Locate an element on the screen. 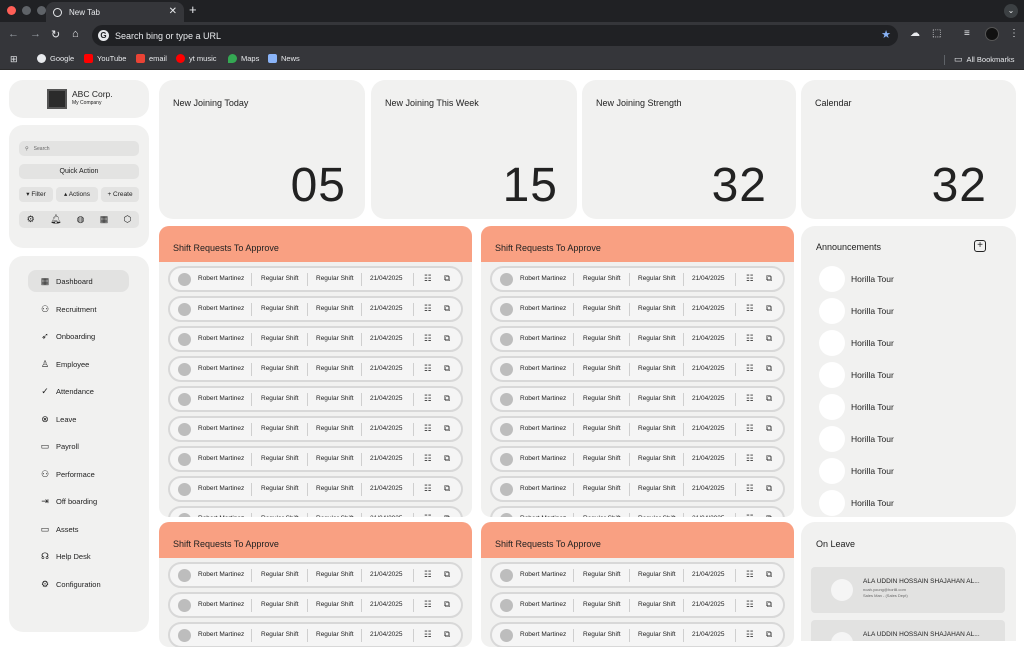 The height and width of the screenshot is (647, 1024). profile-avatar is located at coordinates (992, 34).